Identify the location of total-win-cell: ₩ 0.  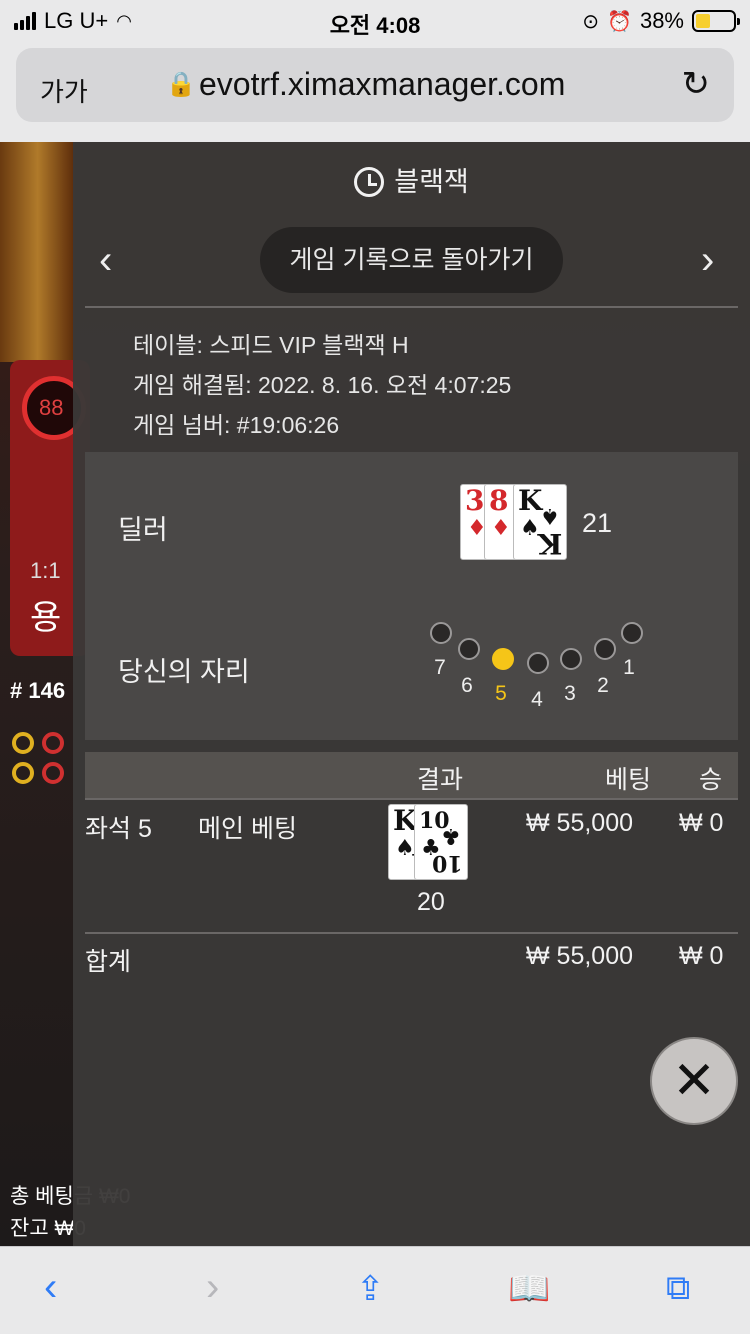
(701, 956).